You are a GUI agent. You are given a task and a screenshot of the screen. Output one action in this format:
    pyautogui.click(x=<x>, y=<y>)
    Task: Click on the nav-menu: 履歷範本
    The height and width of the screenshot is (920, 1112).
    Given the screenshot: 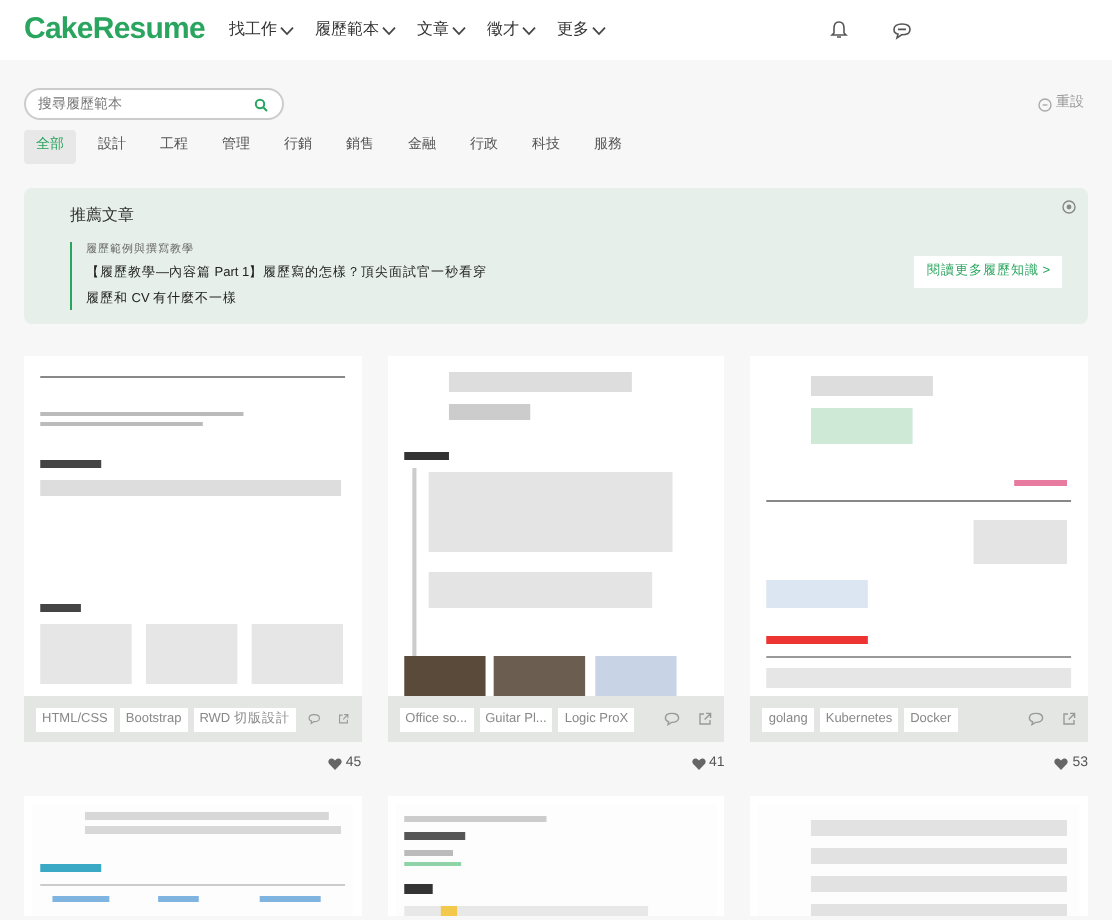 What is the action you would take?
    pyautogui.click(x=355, y=30)
    